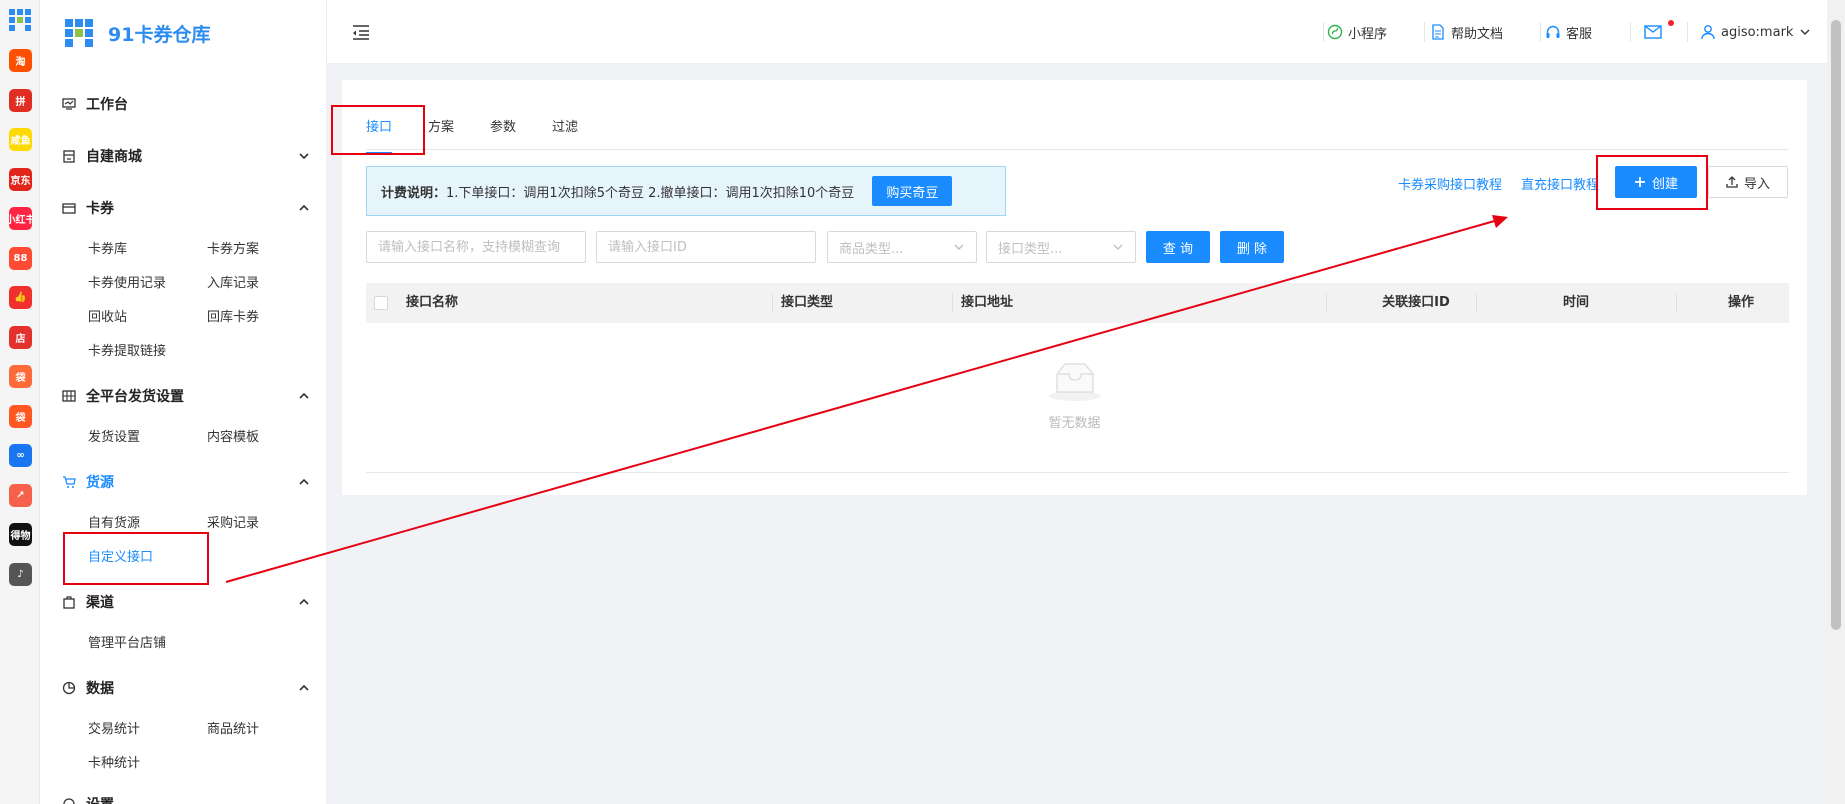 This screenshot has width=1845, height=804. What do you see at coordinates (1748, 182) in the screenshot?
I see `import-button: 导入` at bounding box center [1748, 182].